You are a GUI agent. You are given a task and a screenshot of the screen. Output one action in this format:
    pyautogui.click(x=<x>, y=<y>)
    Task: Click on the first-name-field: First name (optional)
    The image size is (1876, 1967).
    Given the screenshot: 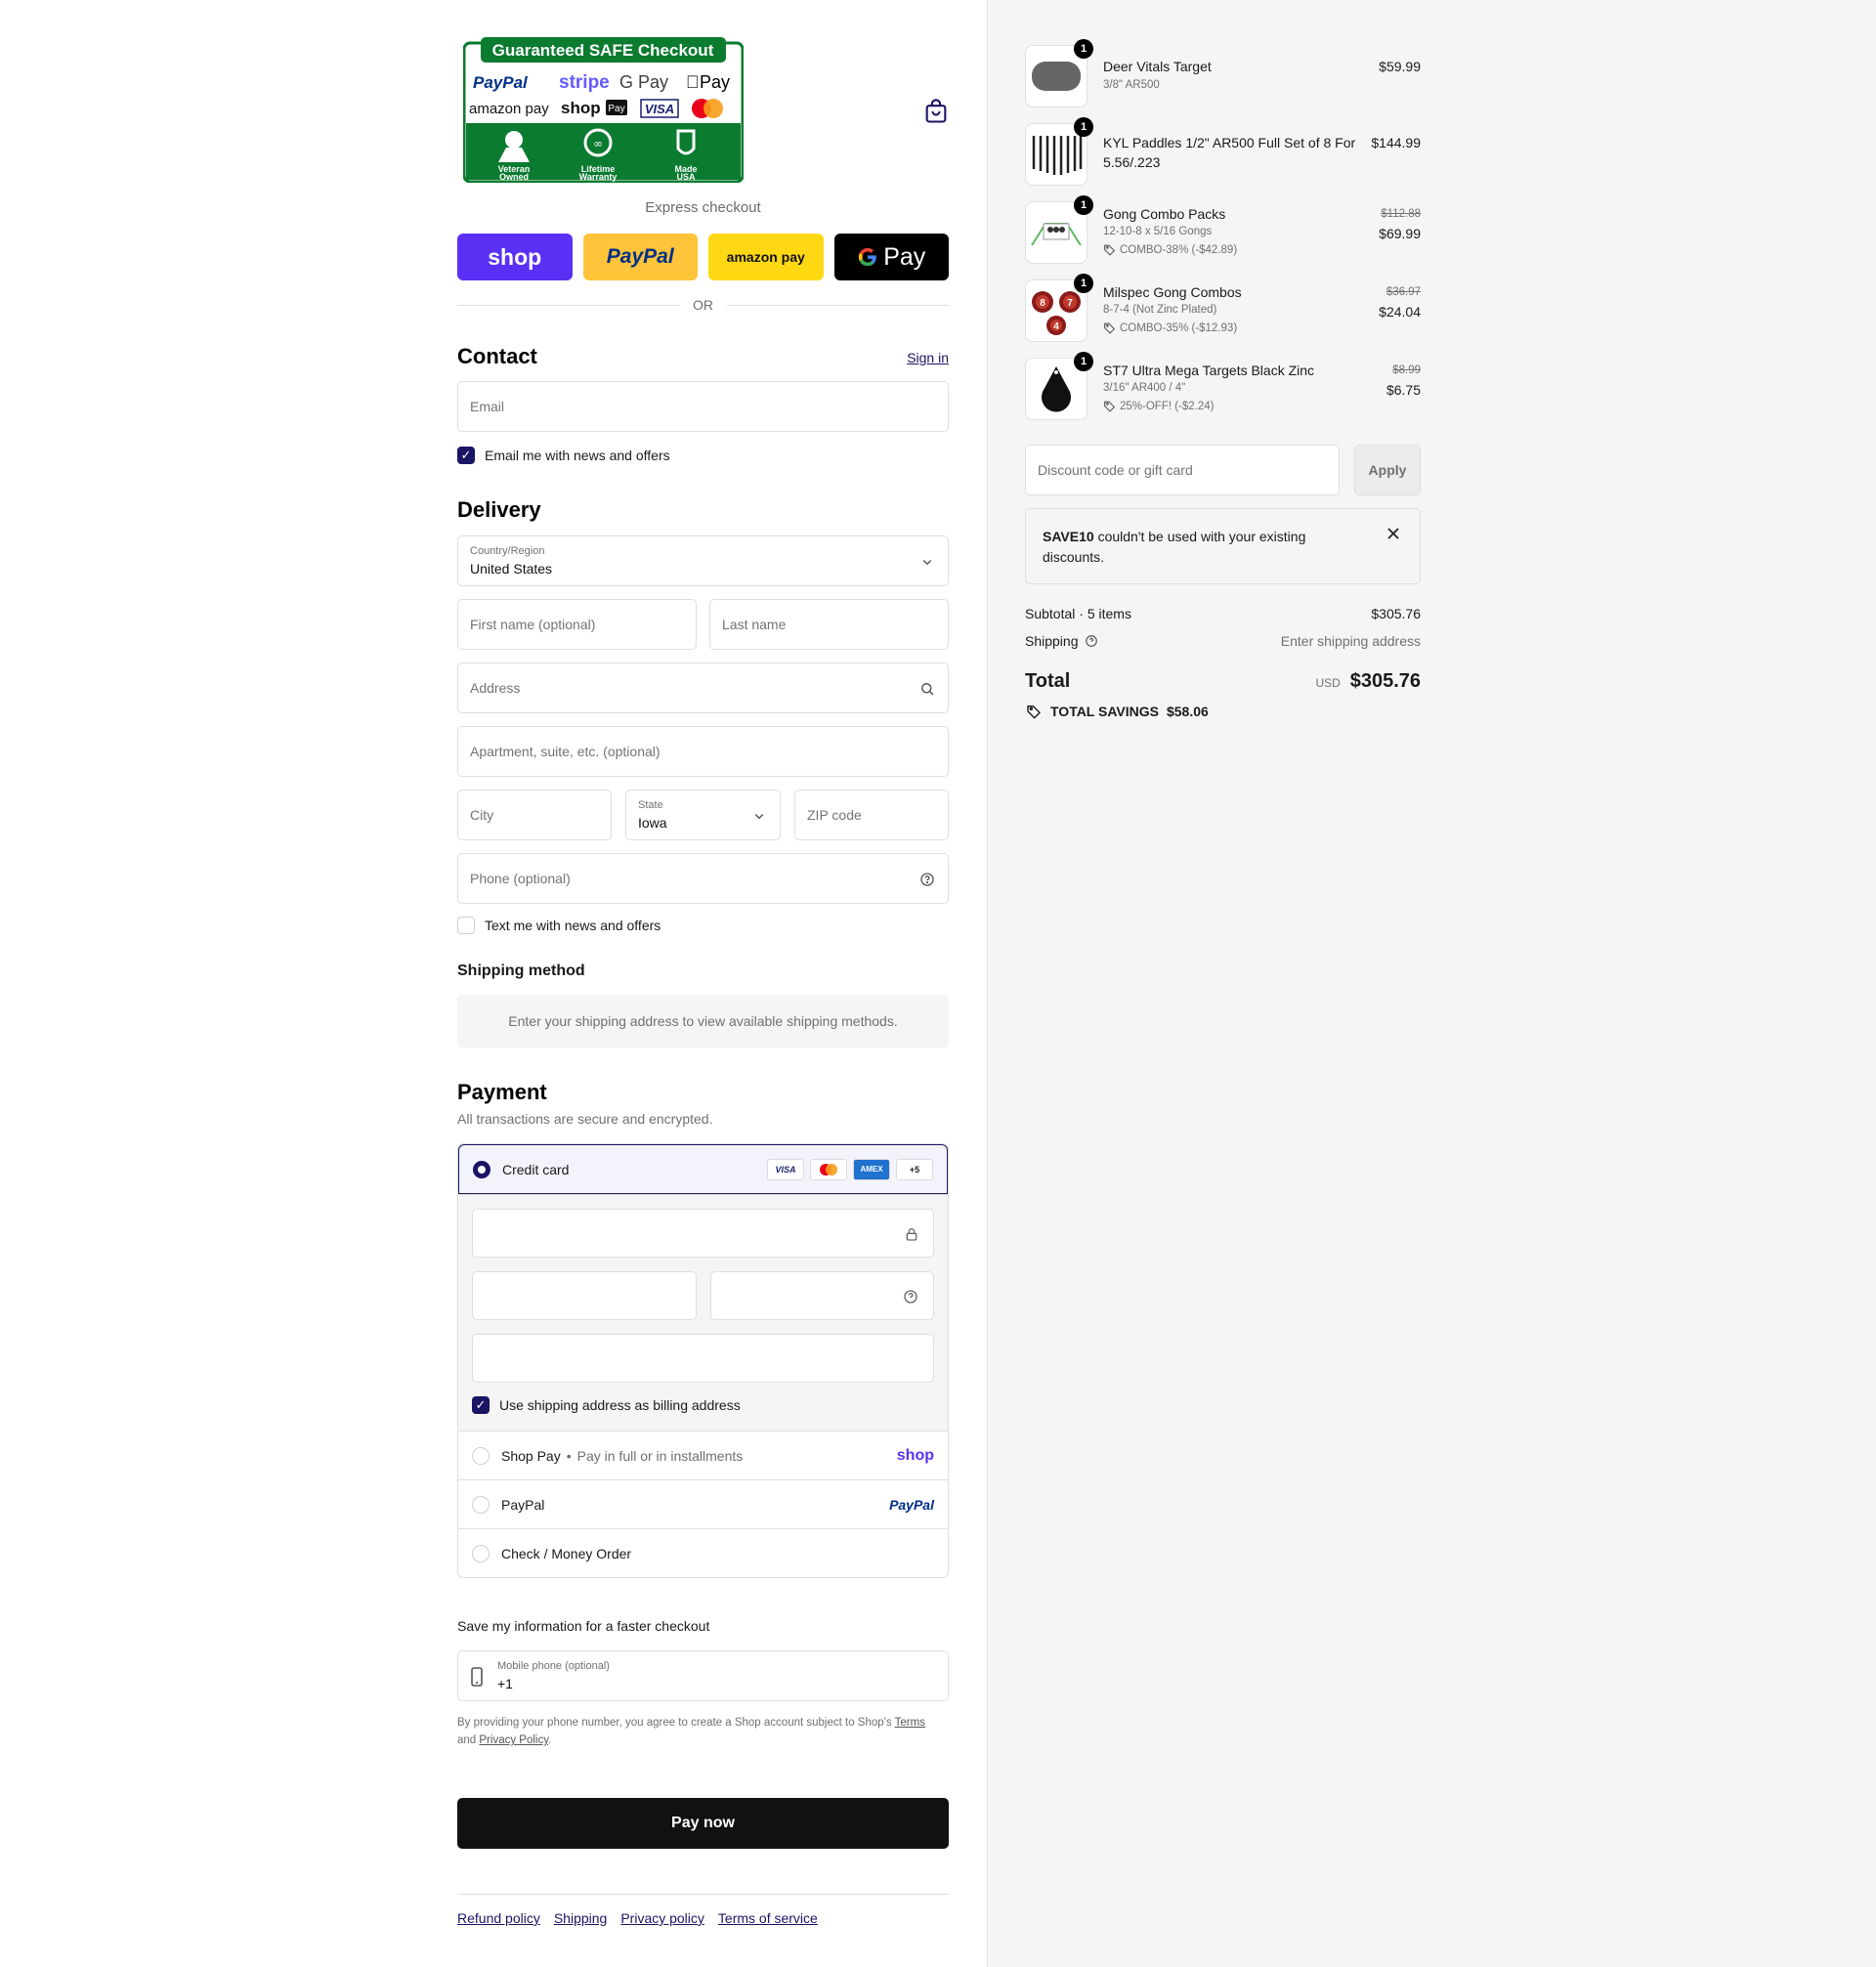 What is the action you would take?
    pyautogui.click(x=577, y=624)
    